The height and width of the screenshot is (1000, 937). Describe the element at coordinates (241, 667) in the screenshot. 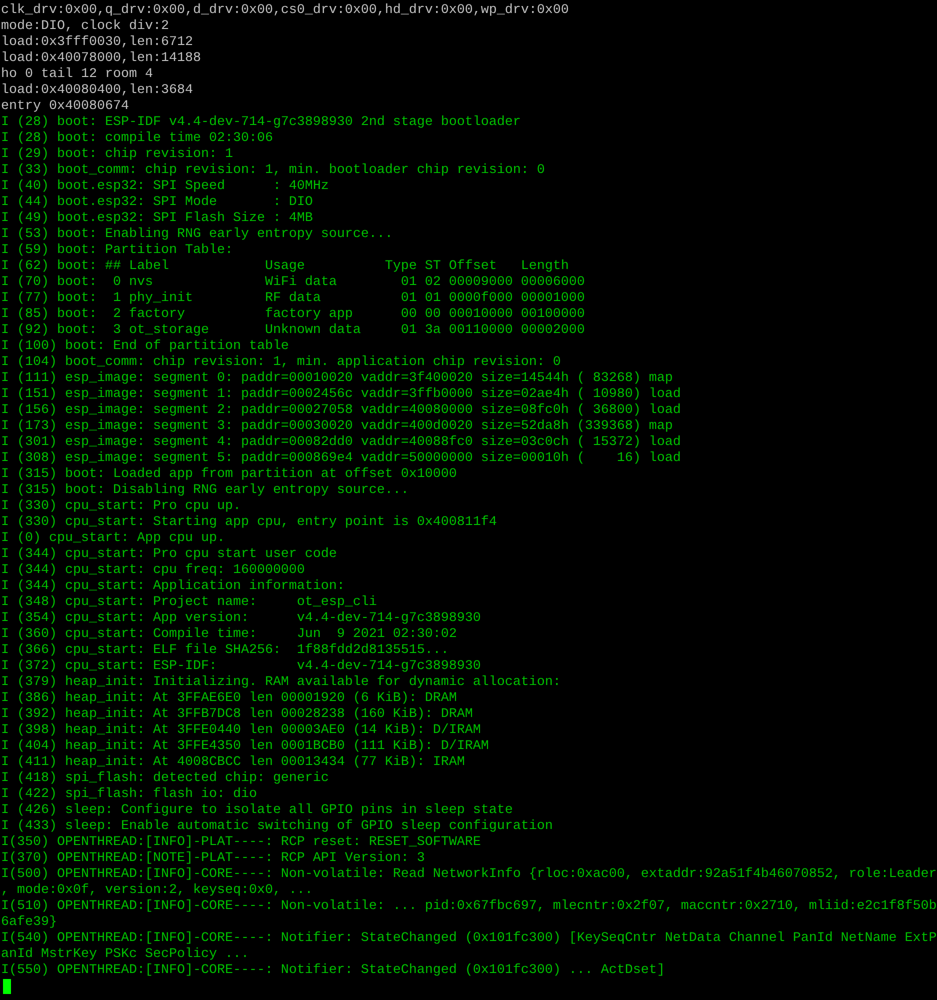

I see `log-line: I (372) cpu_start: ESP-IDF: v4.4-dev-714-g7c3898930` at that location.